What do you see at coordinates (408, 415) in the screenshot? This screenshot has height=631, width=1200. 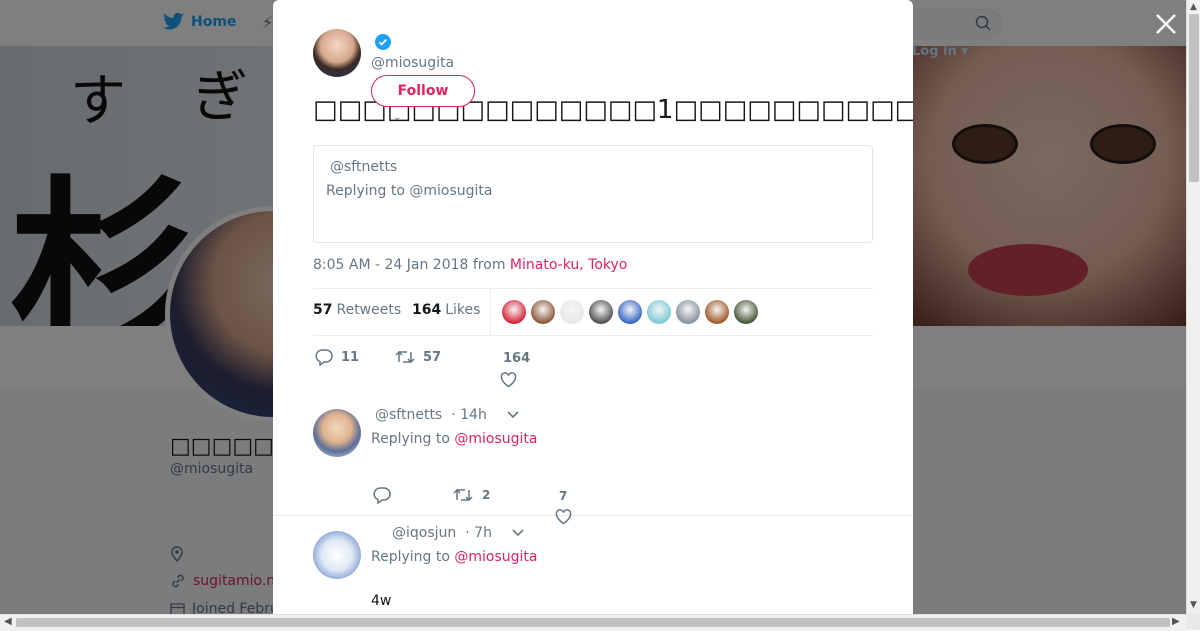 I see `reply-handle: @sftnetts` at bounding box center [408, 415].